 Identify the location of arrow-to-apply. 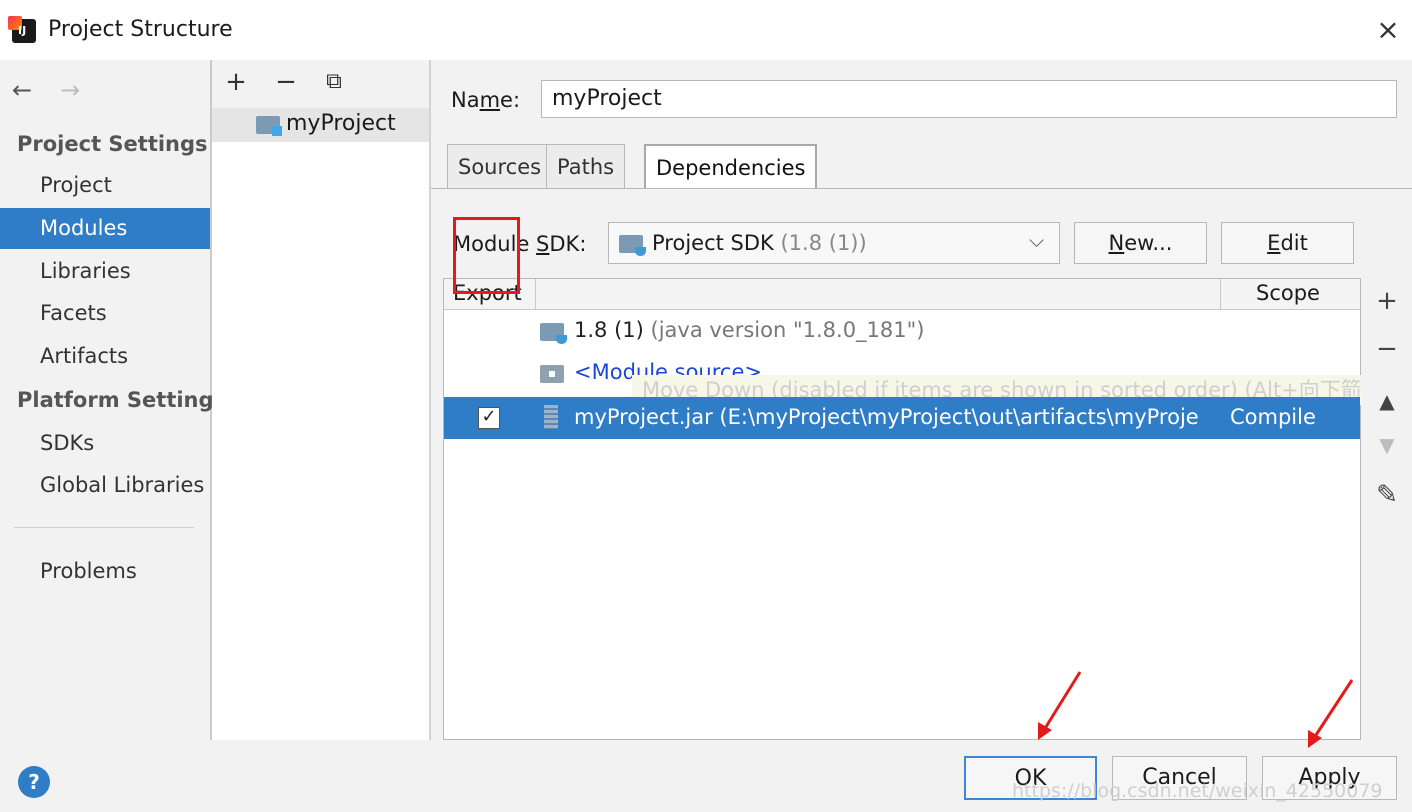
(1331, 713).